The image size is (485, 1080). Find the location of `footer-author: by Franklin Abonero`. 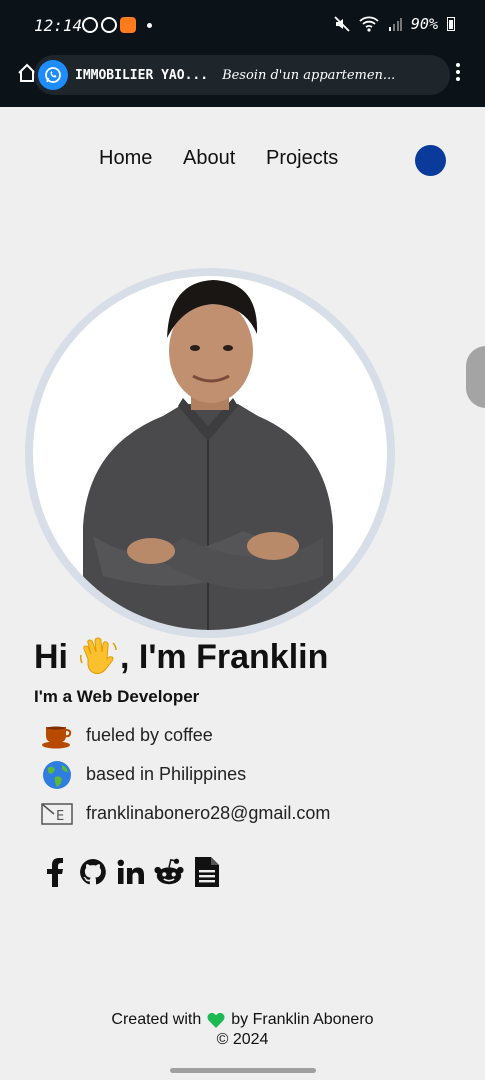

footer-author: by Franklin Abonero is located at coordinates (302, 1019).